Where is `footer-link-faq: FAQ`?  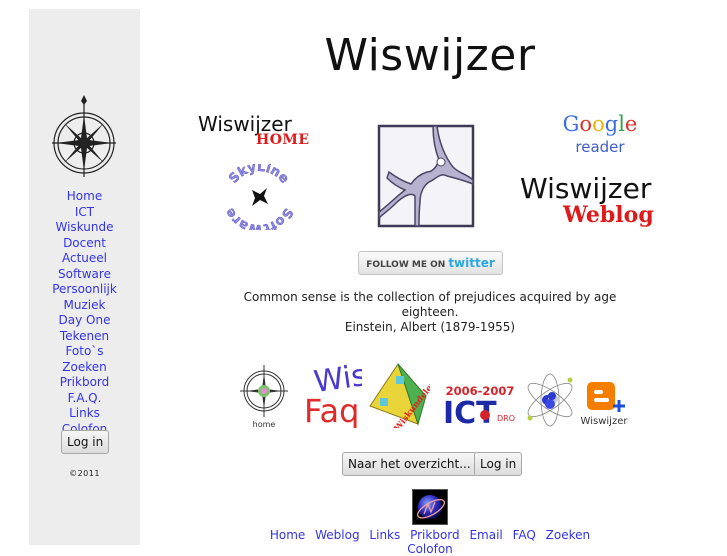 footer-link-faq: FAQ is located at coordinates (524, 535).